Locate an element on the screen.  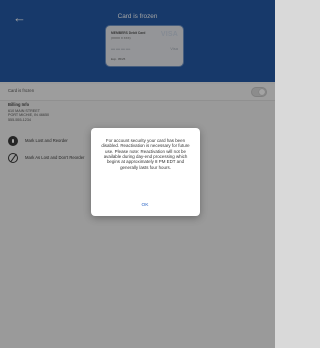
dialog-ok-button: OK is located at coordinates (145, 206).